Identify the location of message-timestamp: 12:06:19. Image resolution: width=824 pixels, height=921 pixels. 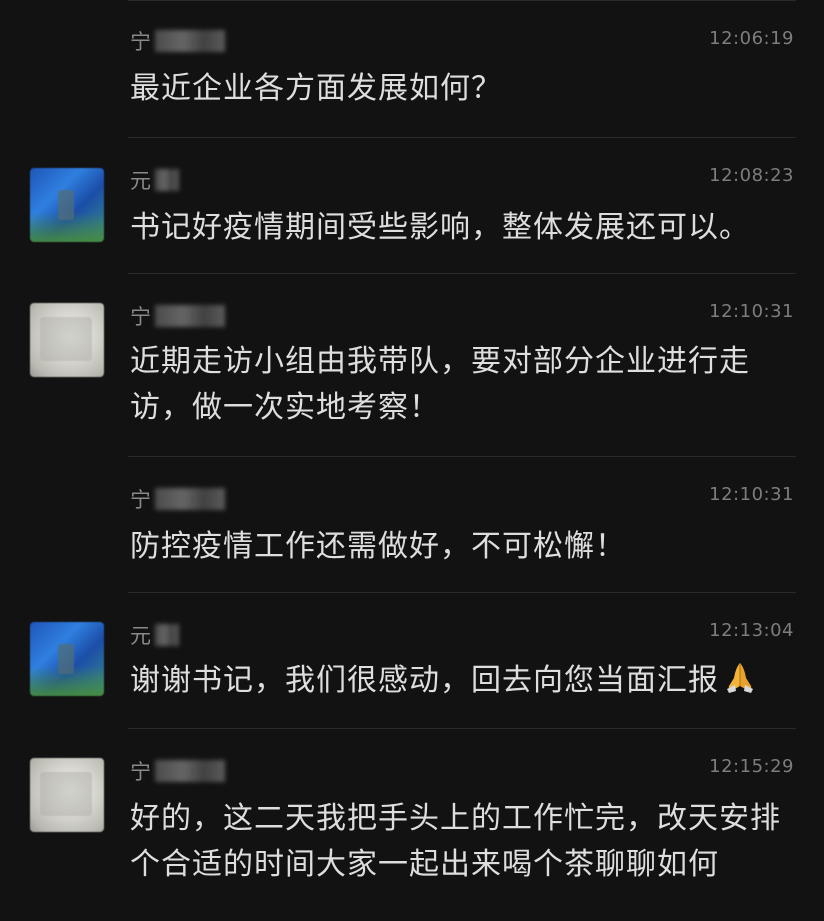
(751, 38).